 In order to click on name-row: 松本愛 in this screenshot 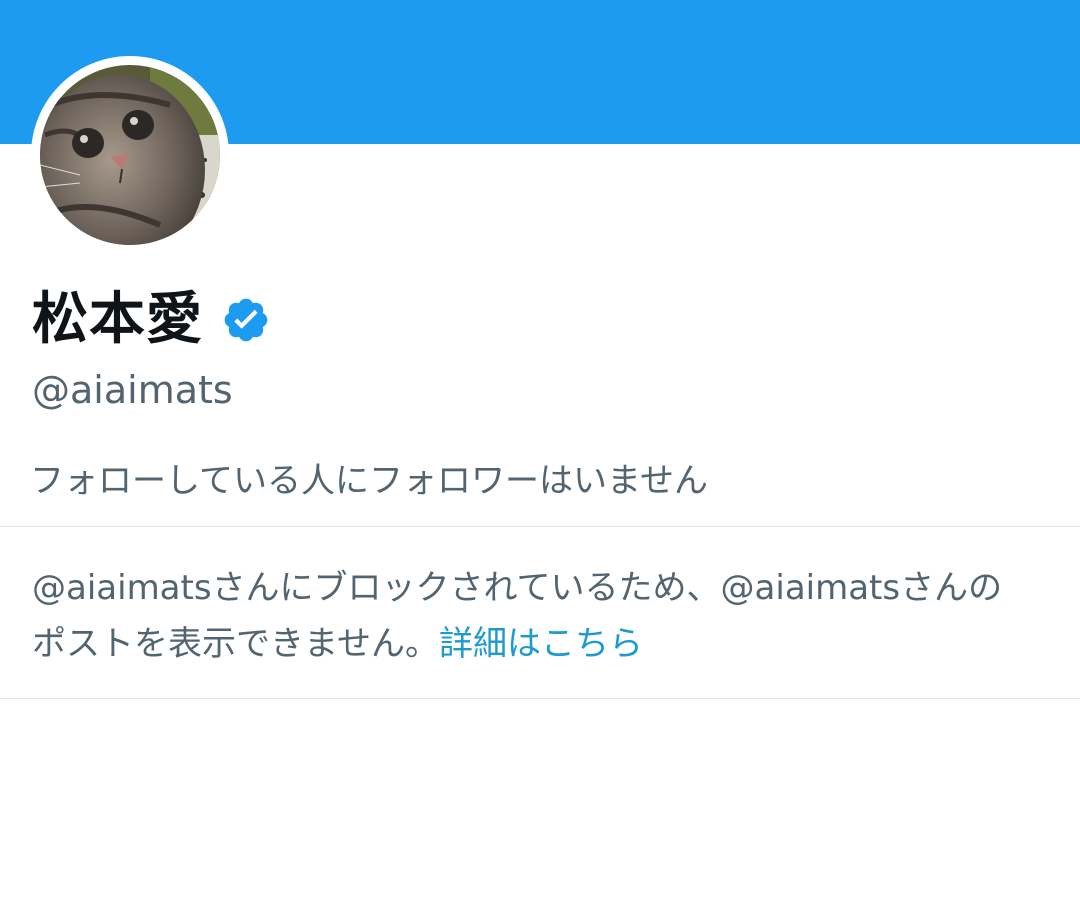, I will do `click(151, 320)`.